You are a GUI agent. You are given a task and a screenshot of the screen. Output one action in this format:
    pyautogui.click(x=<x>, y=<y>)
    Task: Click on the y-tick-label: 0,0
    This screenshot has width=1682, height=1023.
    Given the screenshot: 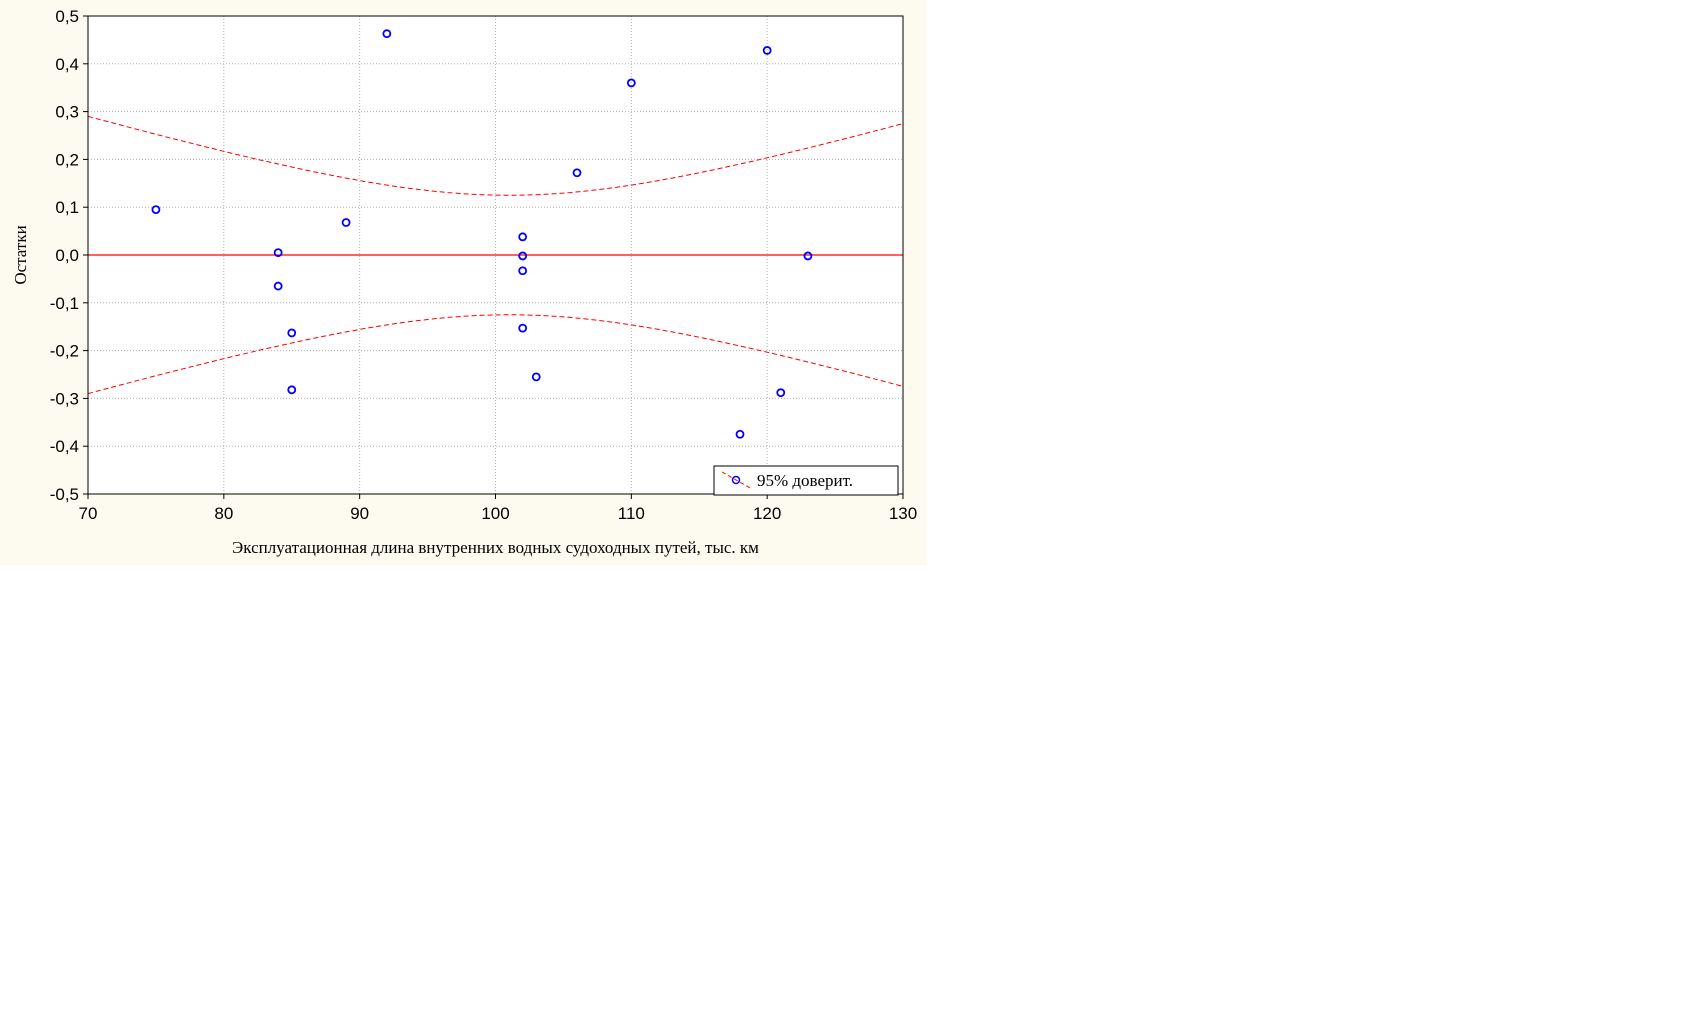 What is the action you would take?
    pyautogui.click(x=67, y=255)
    